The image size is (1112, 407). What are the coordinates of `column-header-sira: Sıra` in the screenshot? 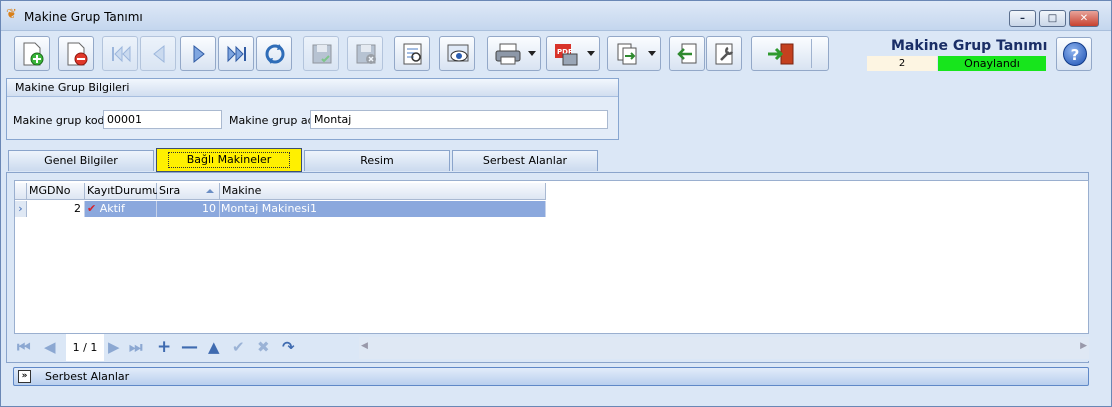 It's located at (188, 191).